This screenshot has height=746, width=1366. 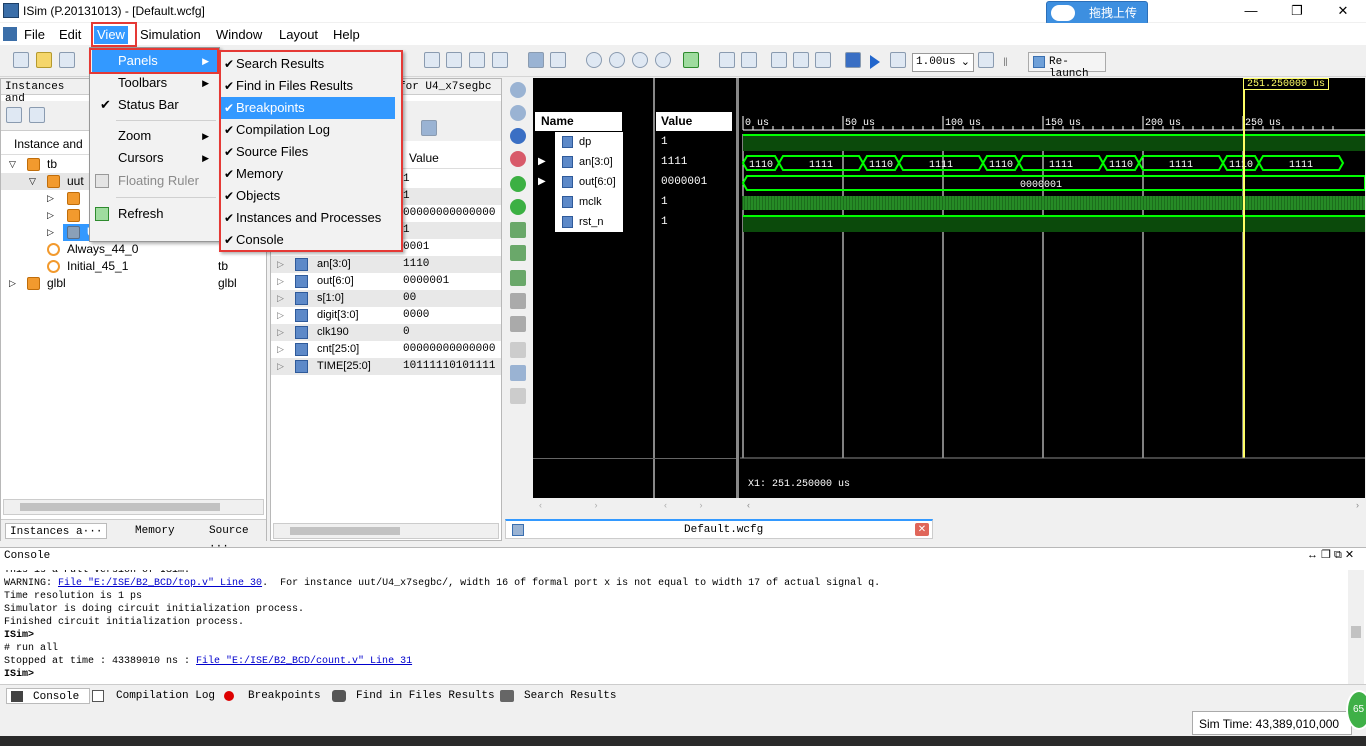 What do you see at coordinates (518, 396) in the screenshot?
I see `floating-ruler-icon` at bounding box center [518, 396].